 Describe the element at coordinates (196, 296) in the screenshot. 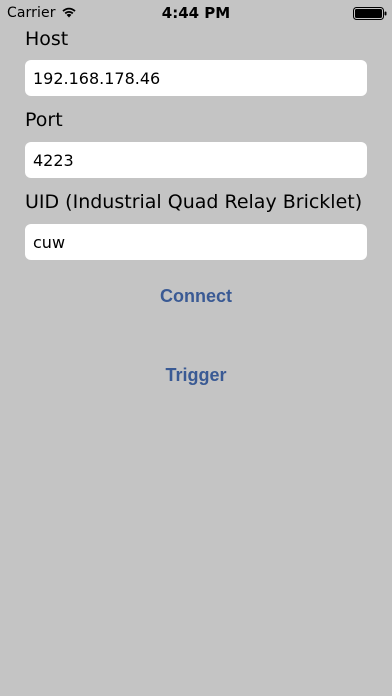

I see `connect-button: Connect` at that location.